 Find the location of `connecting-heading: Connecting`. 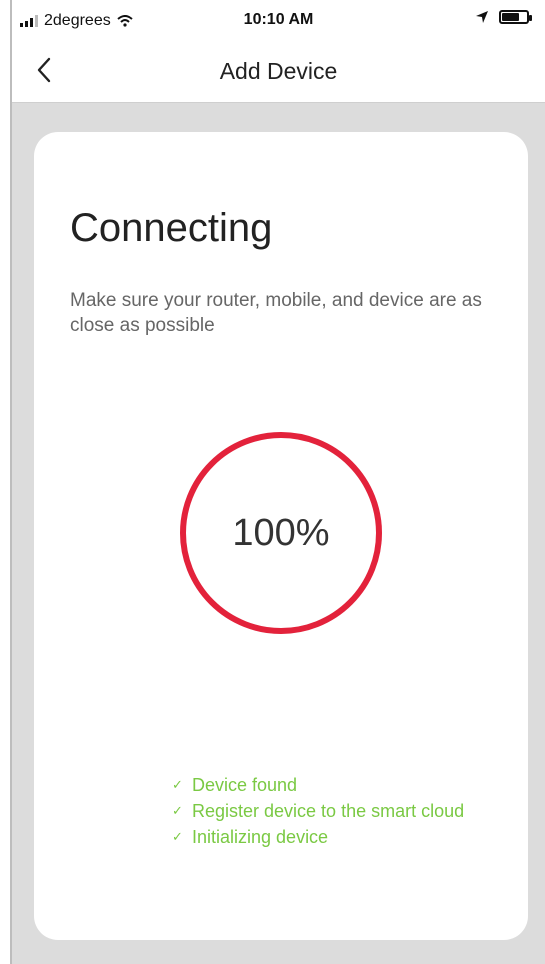

connecting-heading: Connecting is located at coordinates (171, 228).